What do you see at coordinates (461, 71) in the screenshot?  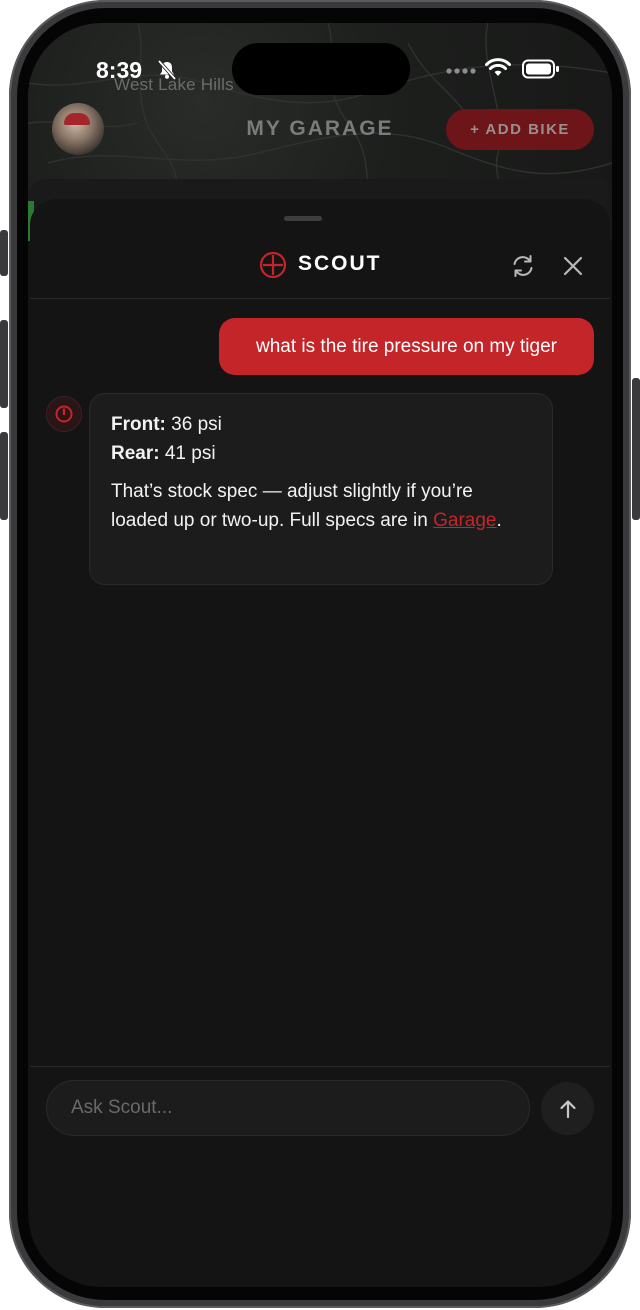 I see `signal-icon` at bounding box center [461, 71].